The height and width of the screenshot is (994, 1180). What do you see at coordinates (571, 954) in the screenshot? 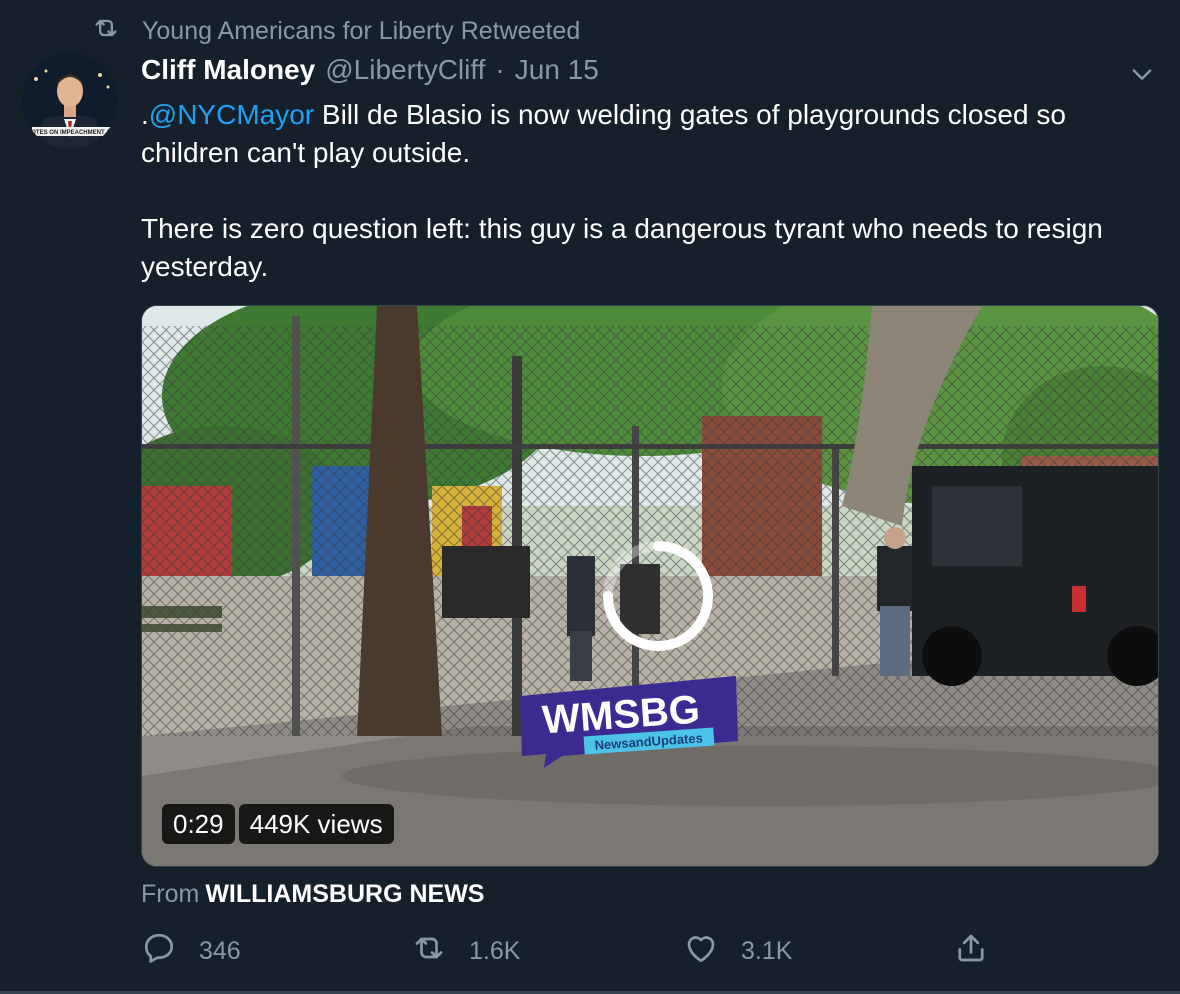
I see `tweet-actions: 346 1.6K 3.1K` at bounding box center [571, 954].